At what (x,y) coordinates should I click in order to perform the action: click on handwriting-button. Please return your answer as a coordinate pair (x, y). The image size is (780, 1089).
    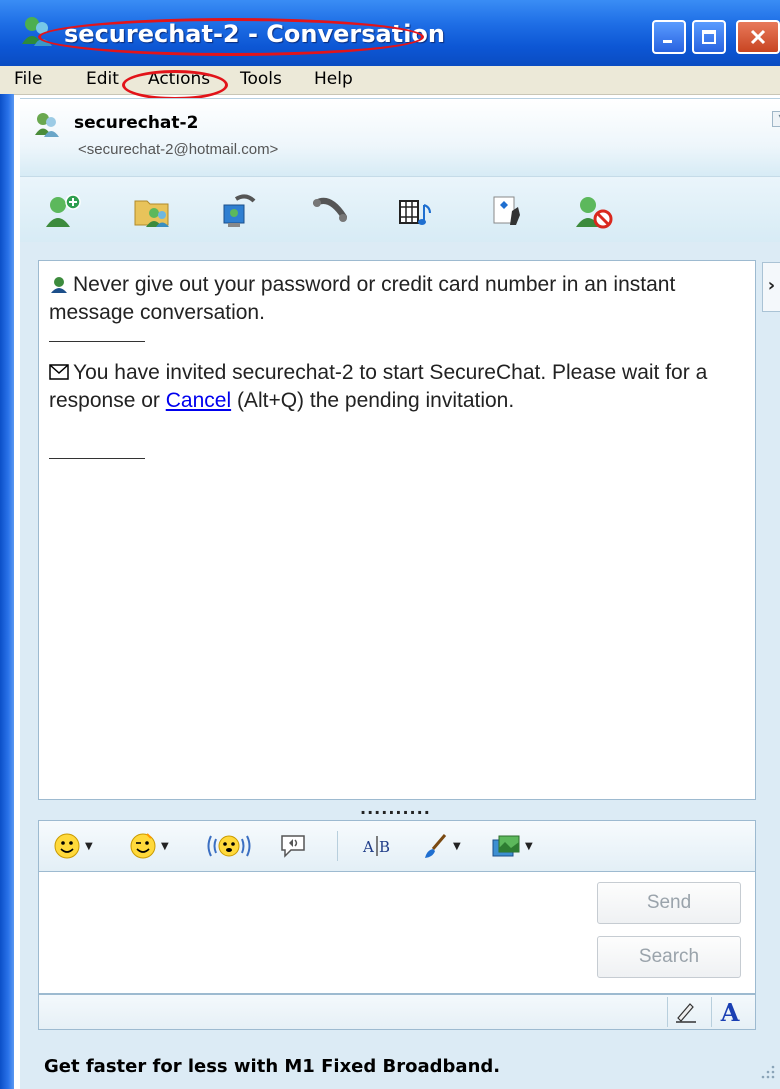
    Looking at the image, I should click on (685, 1012).